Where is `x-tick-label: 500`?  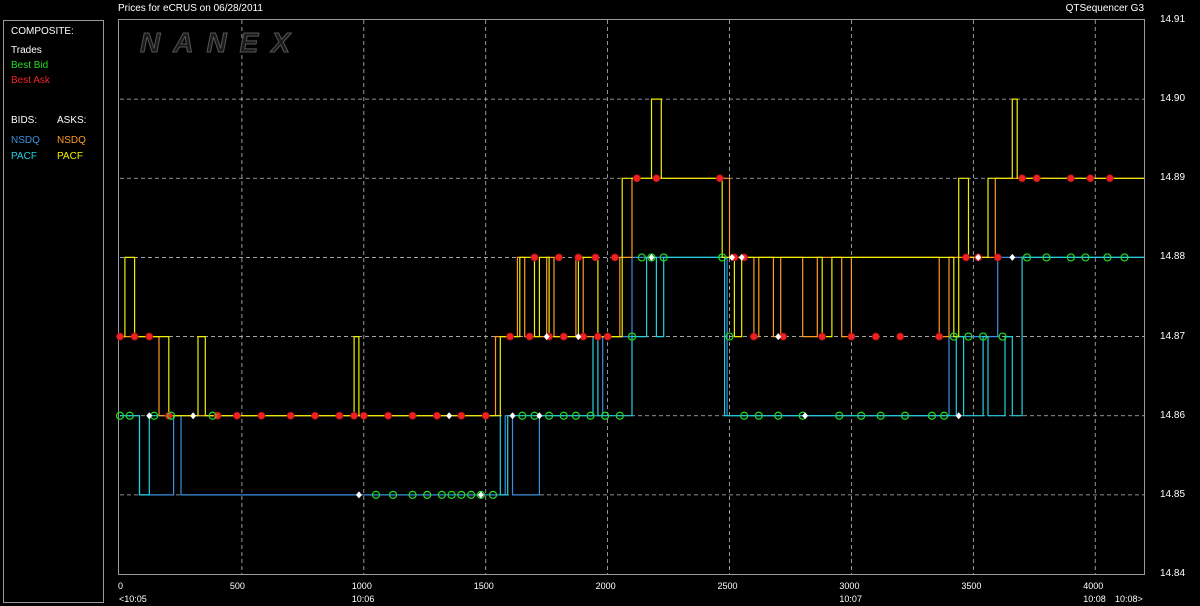 x-tick-label: 500 is located at coordinates (237, 586).